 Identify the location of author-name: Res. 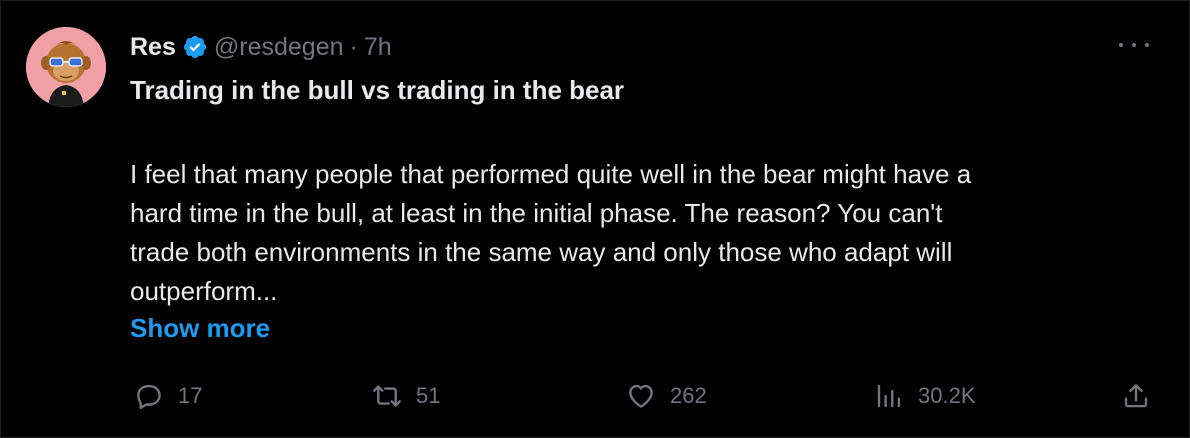
(153, 47).